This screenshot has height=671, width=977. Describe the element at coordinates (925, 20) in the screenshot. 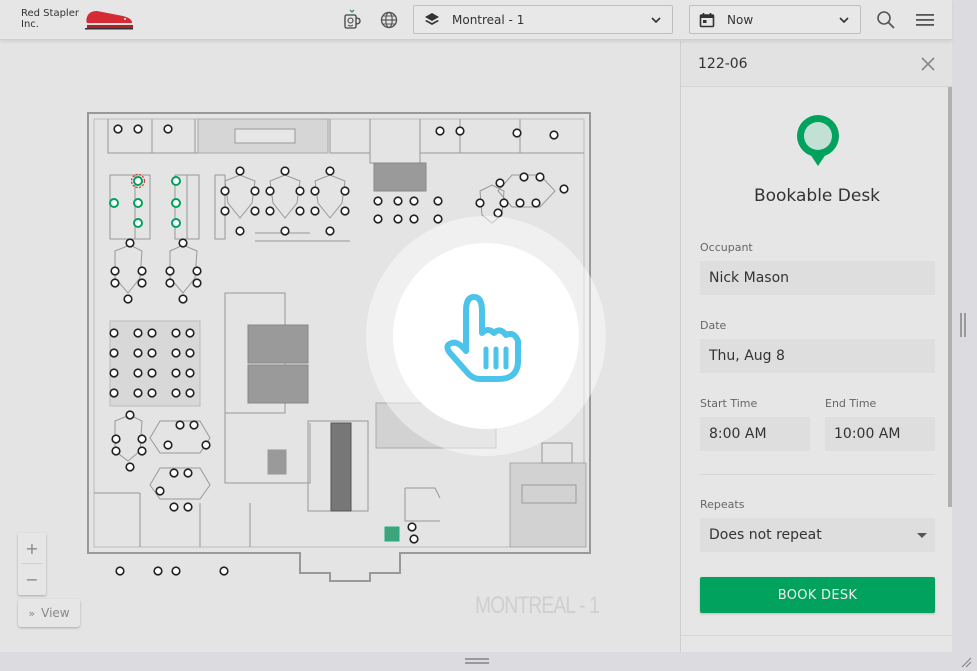

I see `menu-icon` at that location.